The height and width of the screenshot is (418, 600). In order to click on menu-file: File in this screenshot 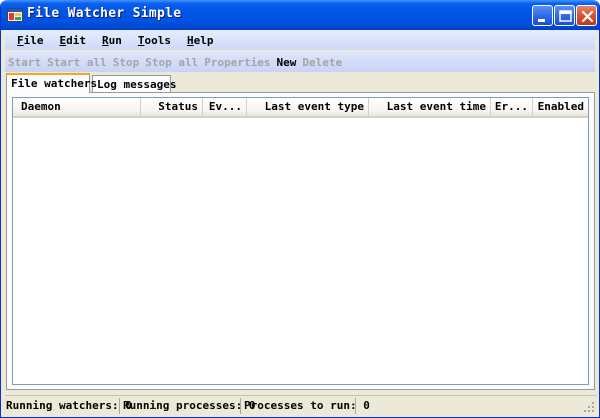, I will do `click(30, 40)`.